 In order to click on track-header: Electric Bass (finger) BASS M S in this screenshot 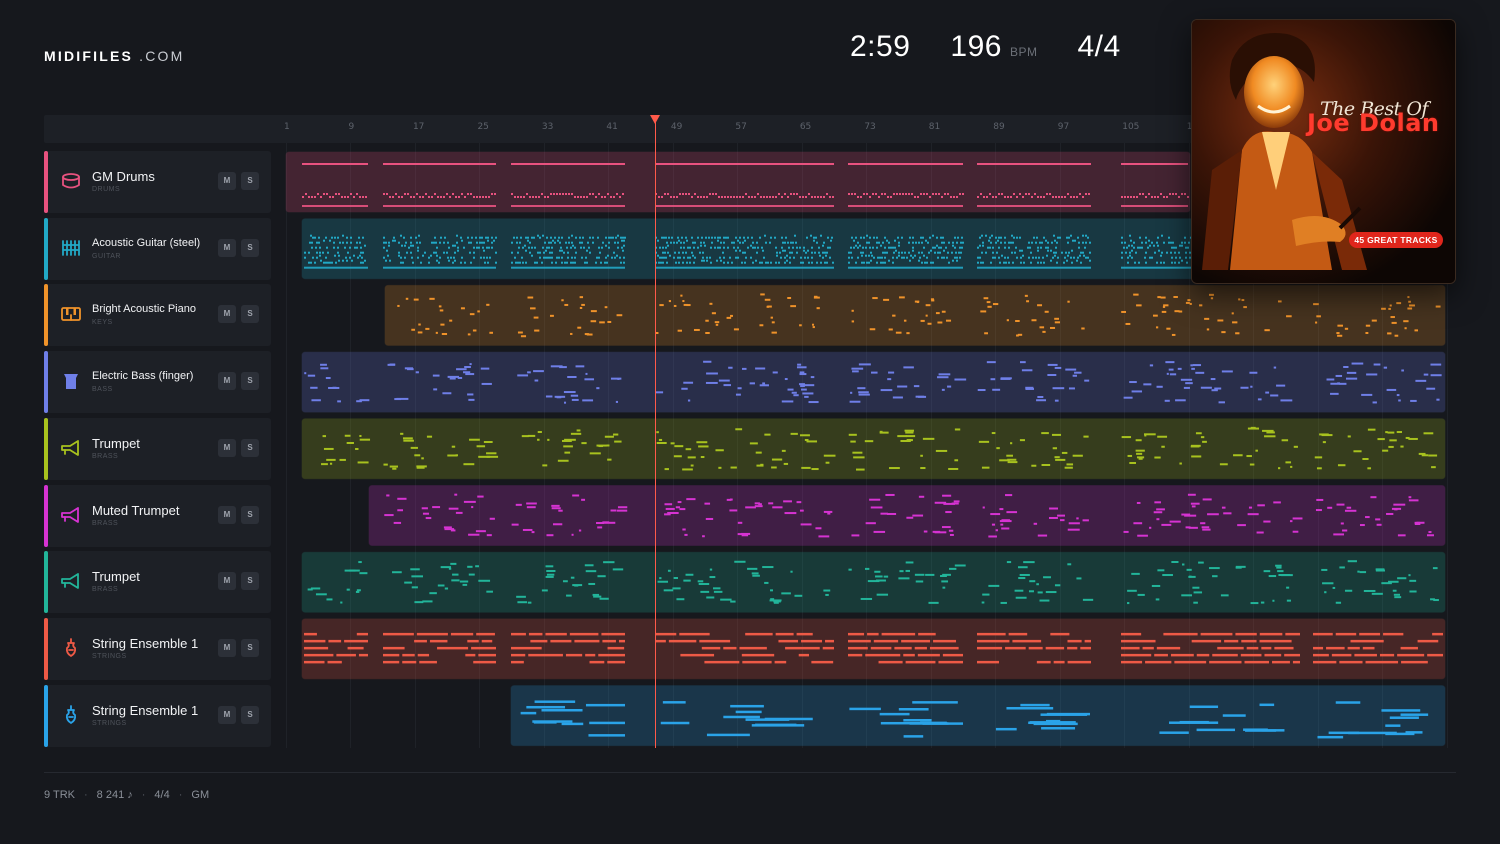, I will do `click(157, 382)`.